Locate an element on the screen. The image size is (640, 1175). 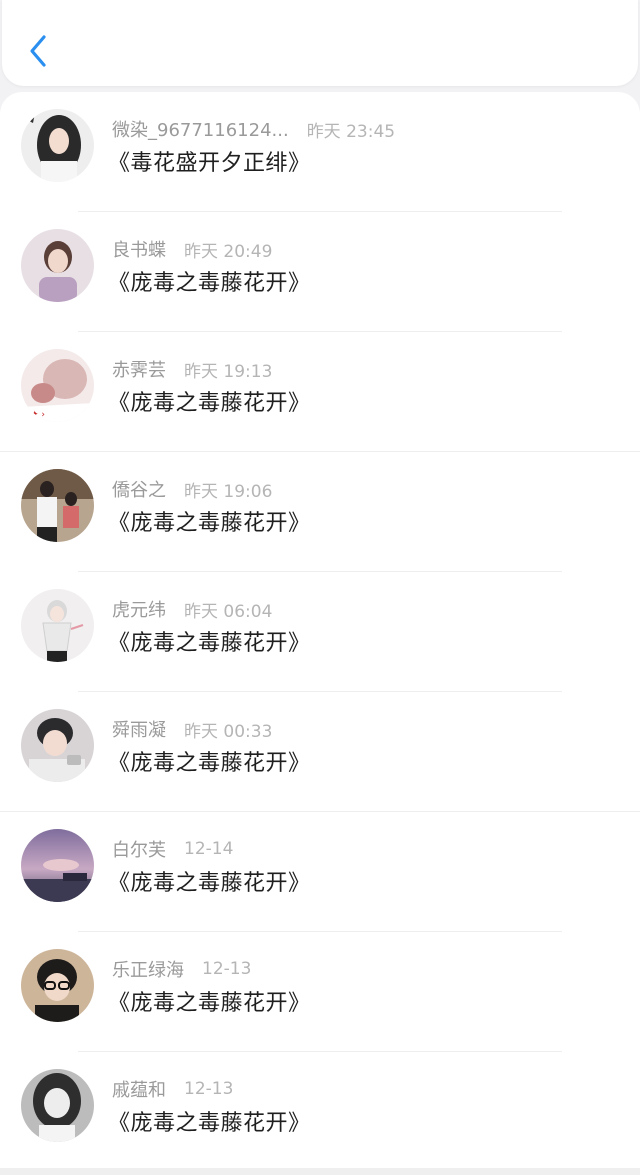
timestamp: 昨天 19:06 is located at coordinates (228, 491).